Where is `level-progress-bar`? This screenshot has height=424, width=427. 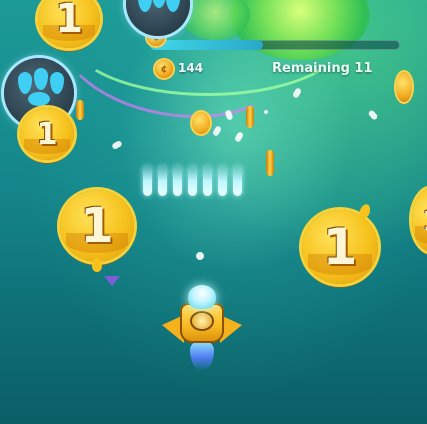 level-progress-bar is located at coordinates (275, 45).